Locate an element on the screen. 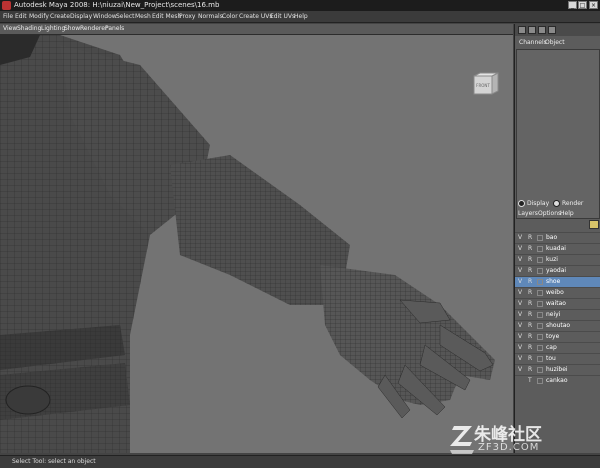 Image resolution: width=600 pixels, height=468 pixels. layer-row: V Rweibo is located at coordinates (557, 292).